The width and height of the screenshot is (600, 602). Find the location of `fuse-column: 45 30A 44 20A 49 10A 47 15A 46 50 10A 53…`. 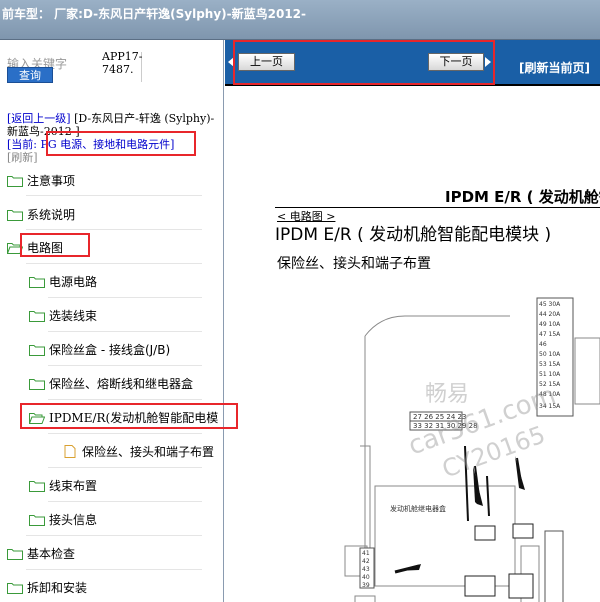

fuse-column: 45 30A 44 20A 49 10A 47 15A 46 50 10A 53… is located at coordinates (550, 355).